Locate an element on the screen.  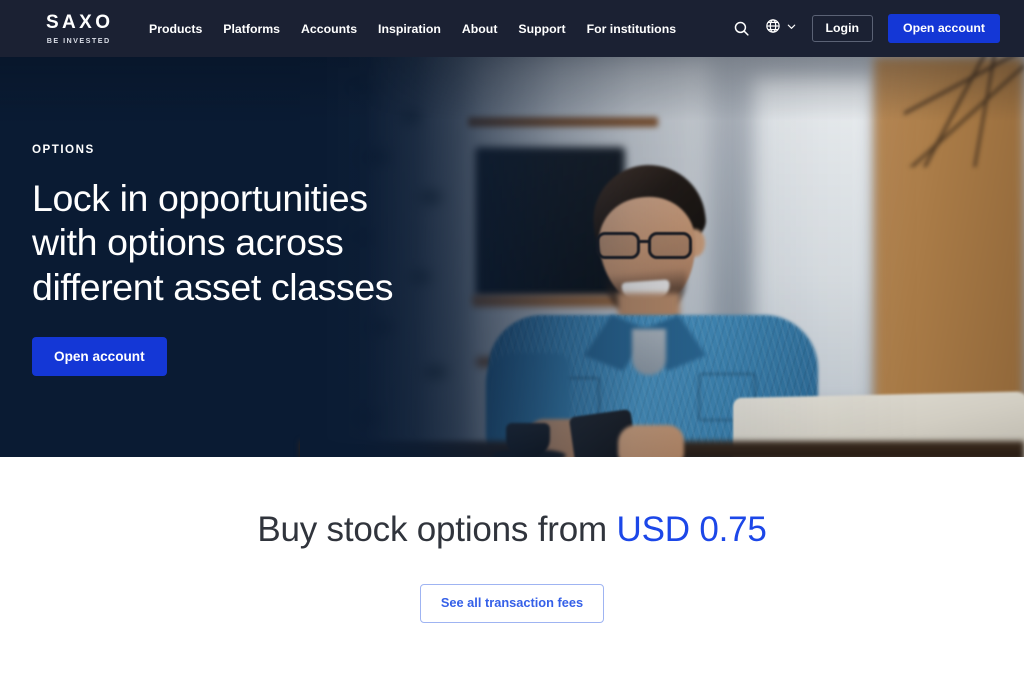
hero-title-line-1: Lock in opportunities is located at coordinates (200, 198).